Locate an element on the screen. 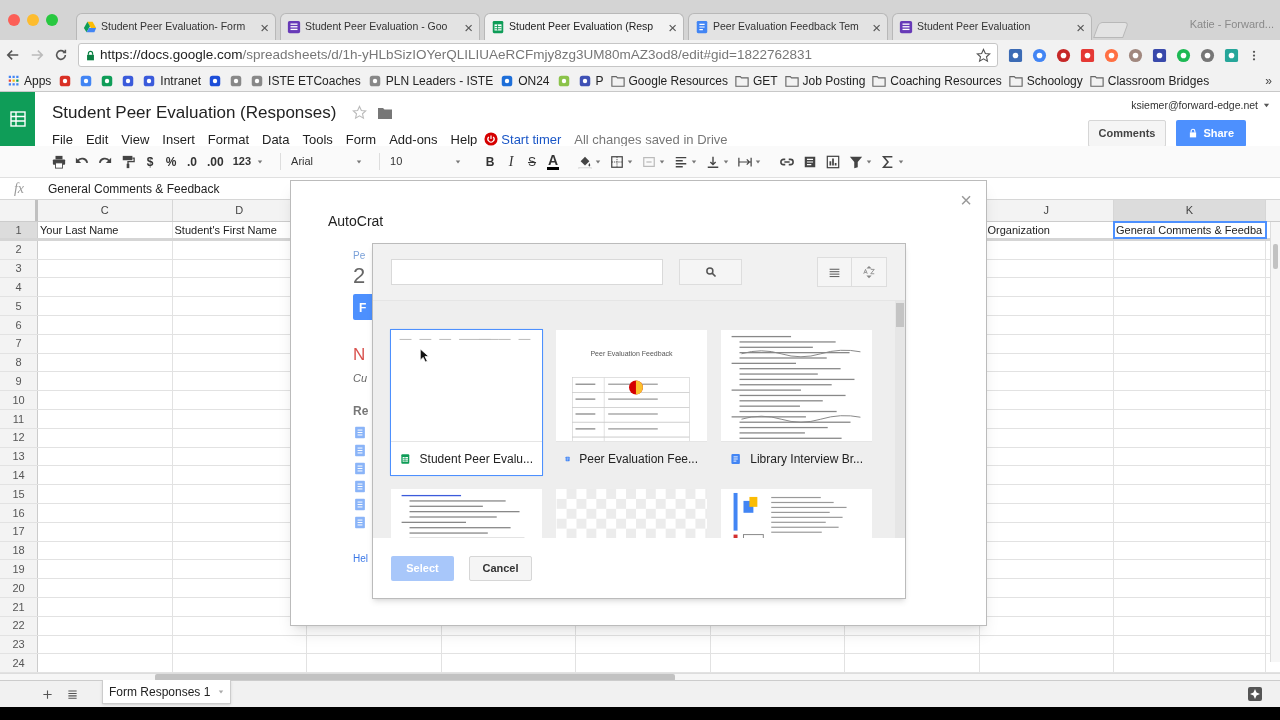  paint-bucket-icon is located at coordinates (585, 161).